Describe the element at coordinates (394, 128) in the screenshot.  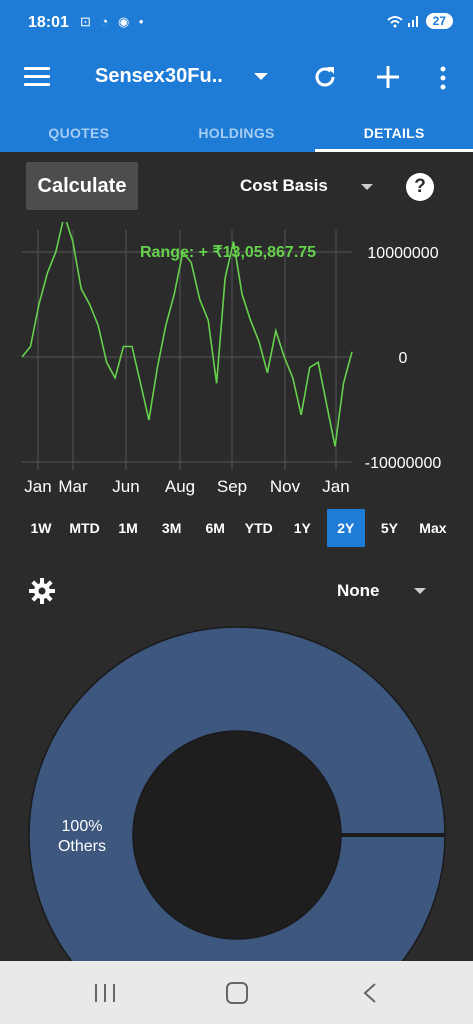
I see `tab-details: DETAILS` at that location.